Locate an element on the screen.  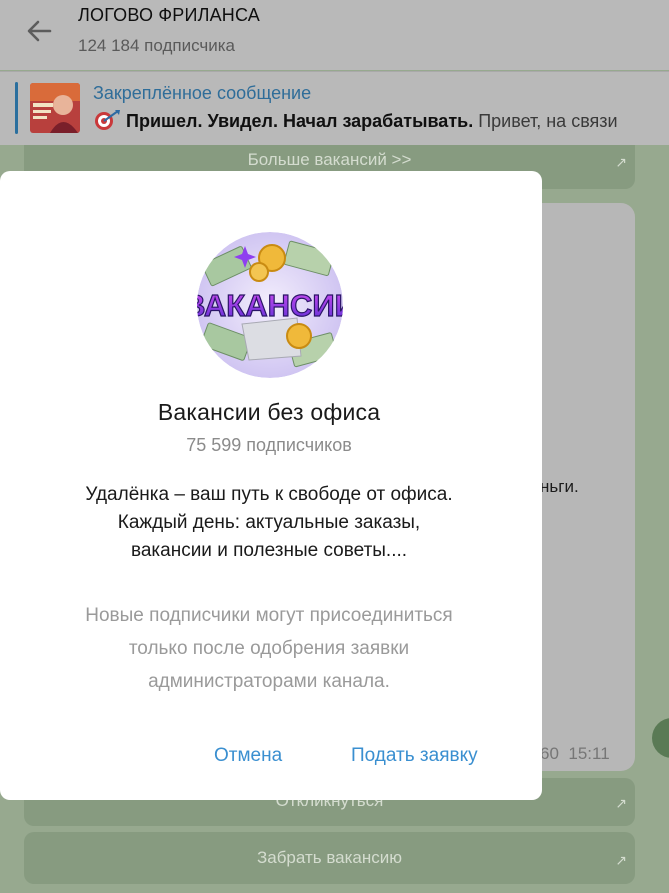
take-vacancy-label: Забрать вакансию is located at coordinates (329, 857).